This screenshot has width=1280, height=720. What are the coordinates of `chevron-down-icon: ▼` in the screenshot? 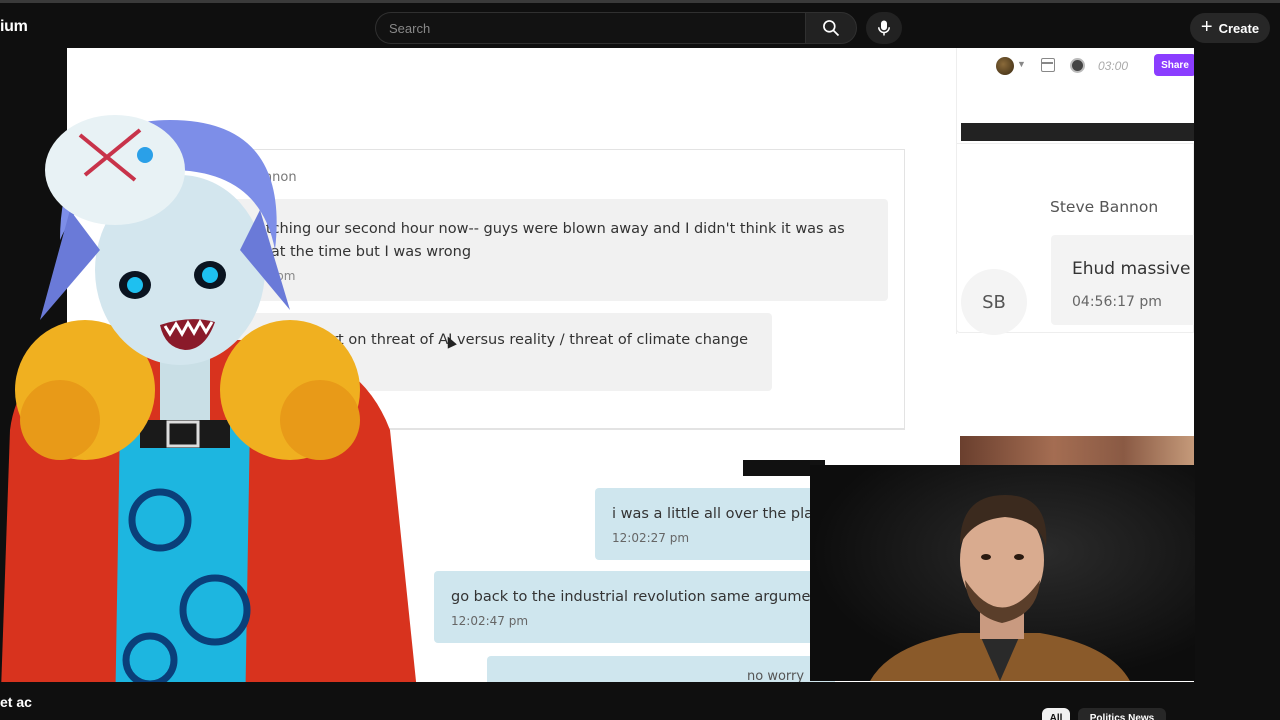 It's located at (1021, 64).